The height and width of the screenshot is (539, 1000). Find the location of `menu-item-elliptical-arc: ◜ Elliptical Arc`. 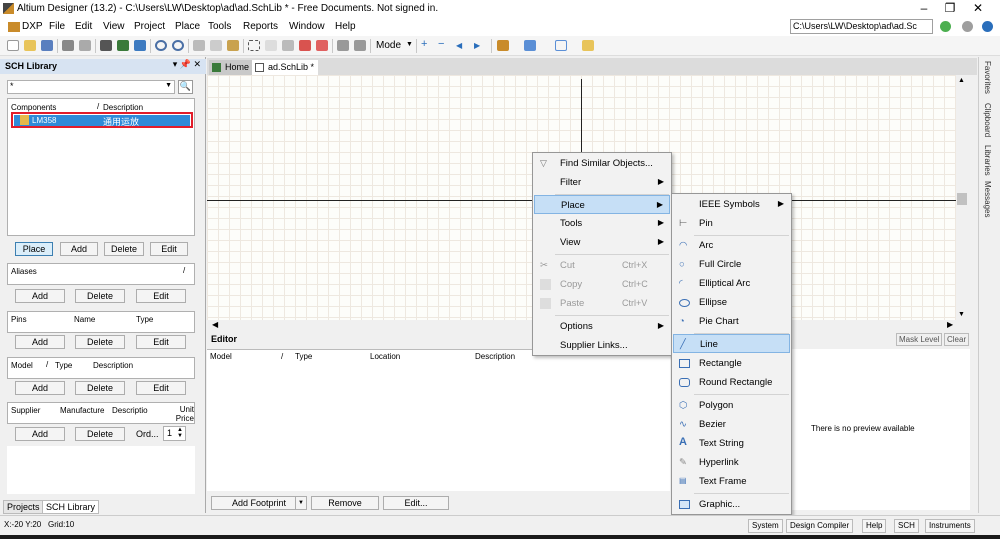

menu-item-elliptical-arc: ◜ Elliptical Arc is located at coordinates (731, 283).